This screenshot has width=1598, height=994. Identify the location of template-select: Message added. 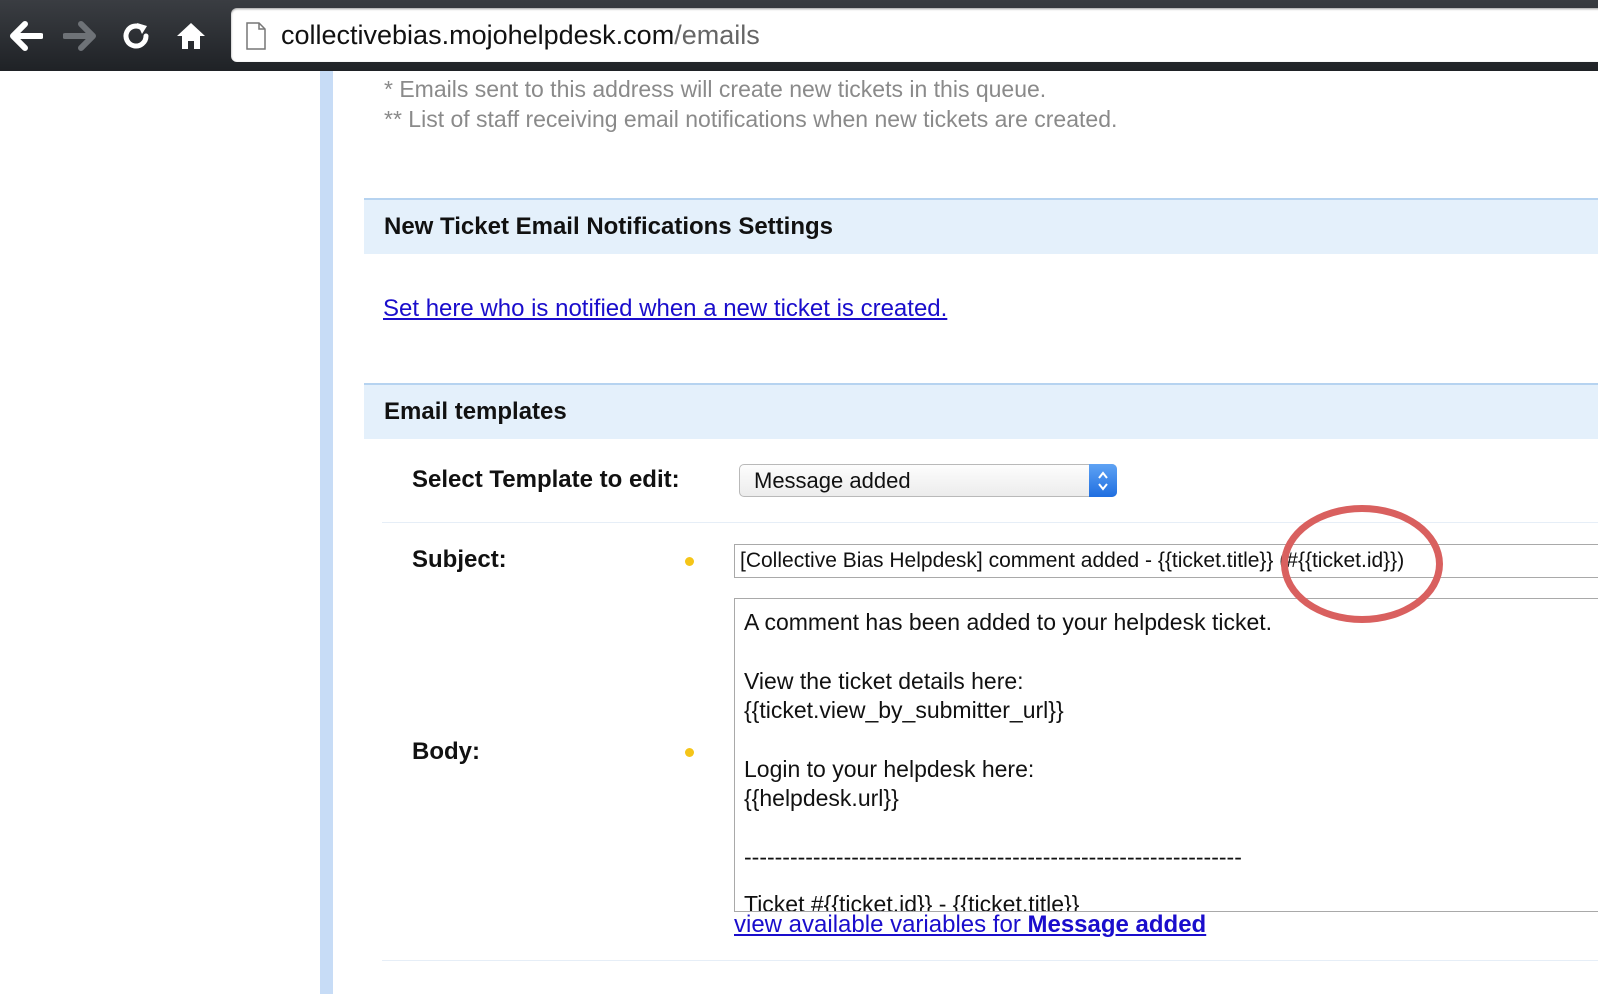
(928, 480).